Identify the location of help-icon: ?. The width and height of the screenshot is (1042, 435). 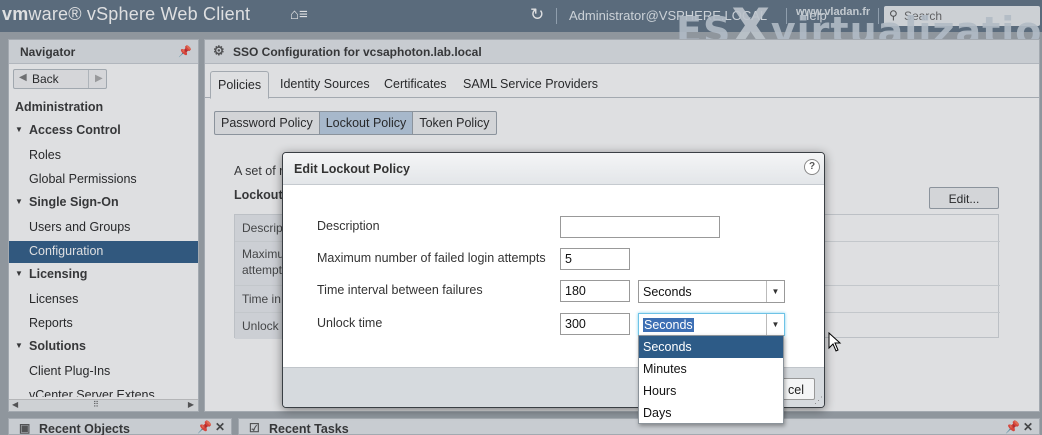
(812, 167).